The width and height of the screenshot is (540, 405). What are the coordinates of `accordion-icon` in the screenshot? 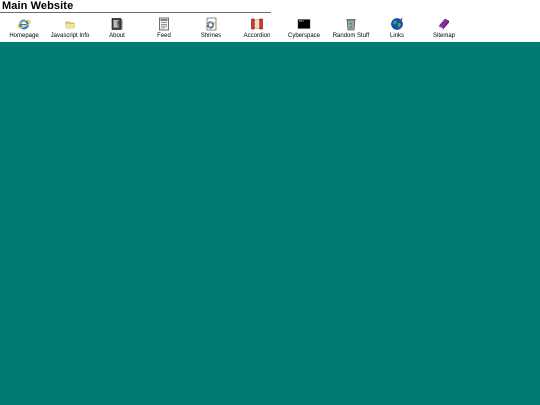 It's located at (257, 24).